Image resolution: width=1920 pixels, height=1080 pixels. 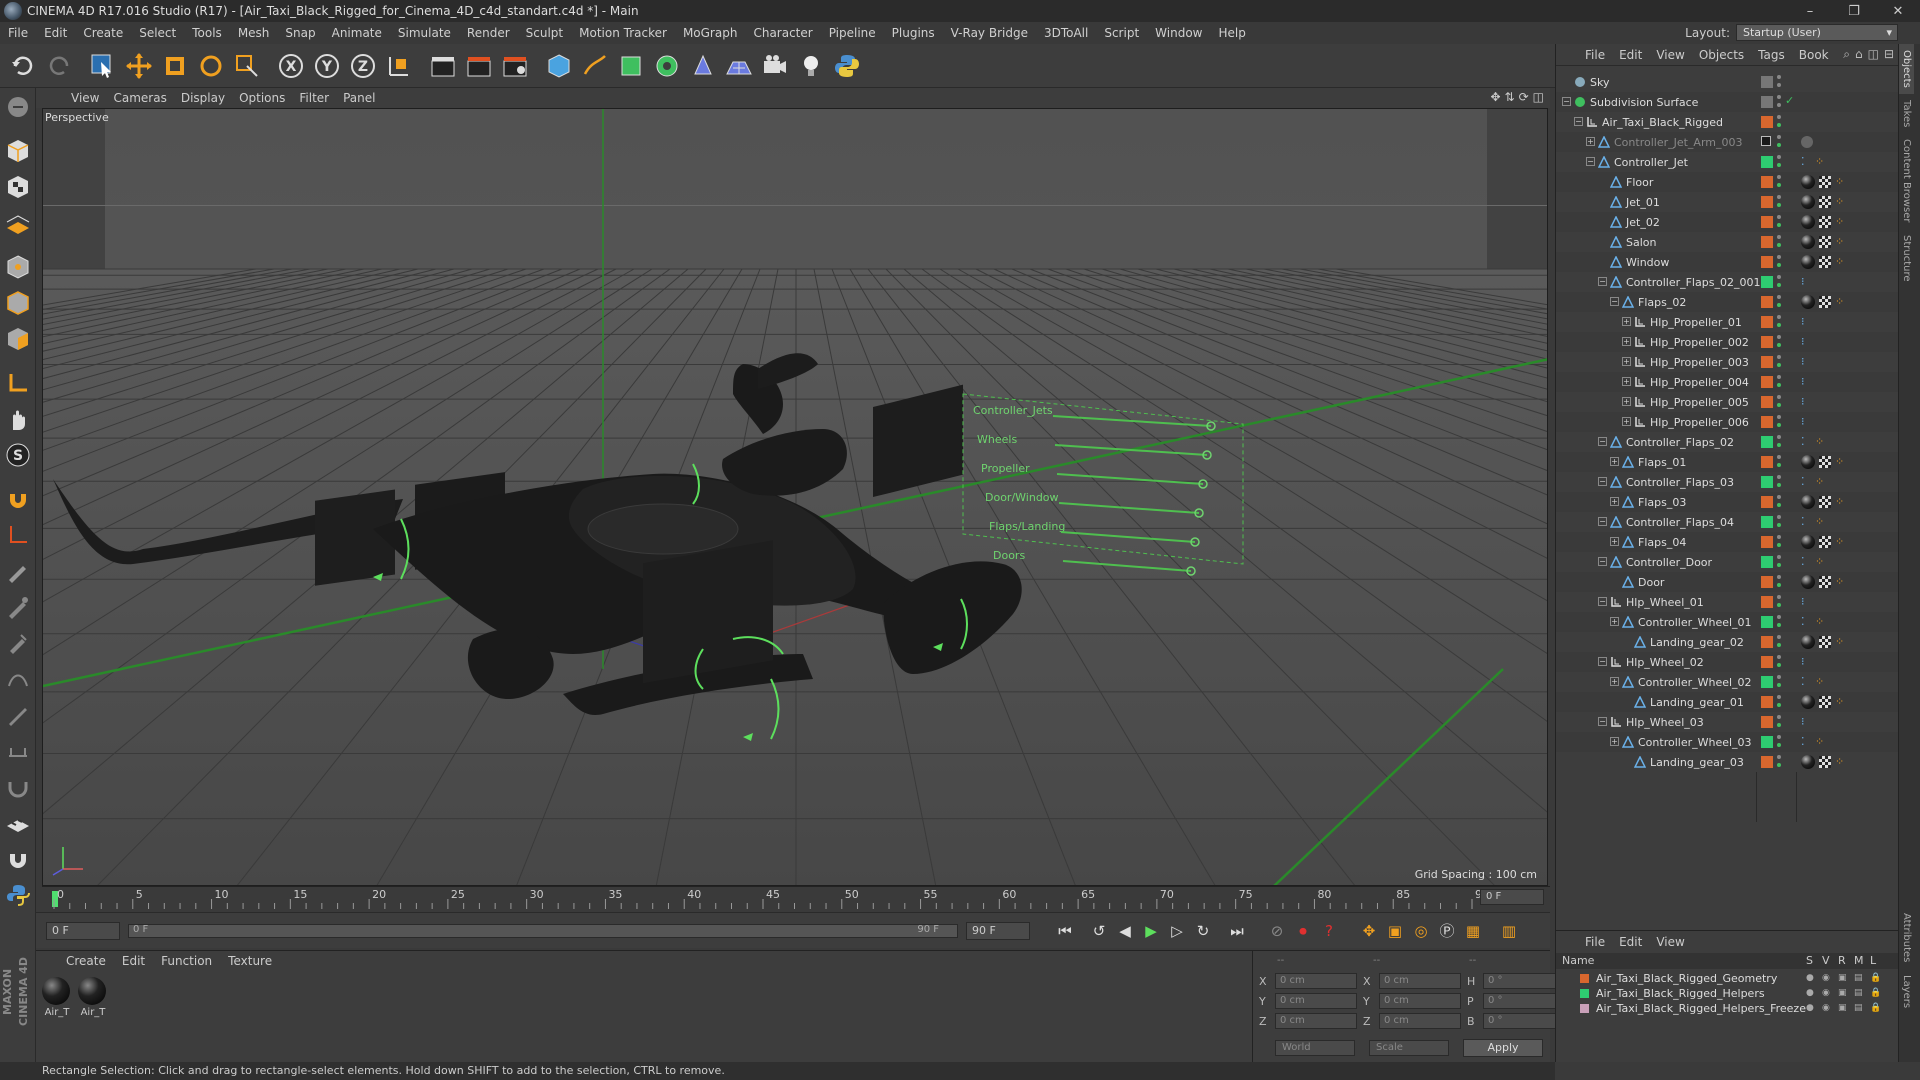 What do you see at coordinates (1329, 931) in the screenshot?
I see `autokey-button: ?` at bounding box center [1329, 931].